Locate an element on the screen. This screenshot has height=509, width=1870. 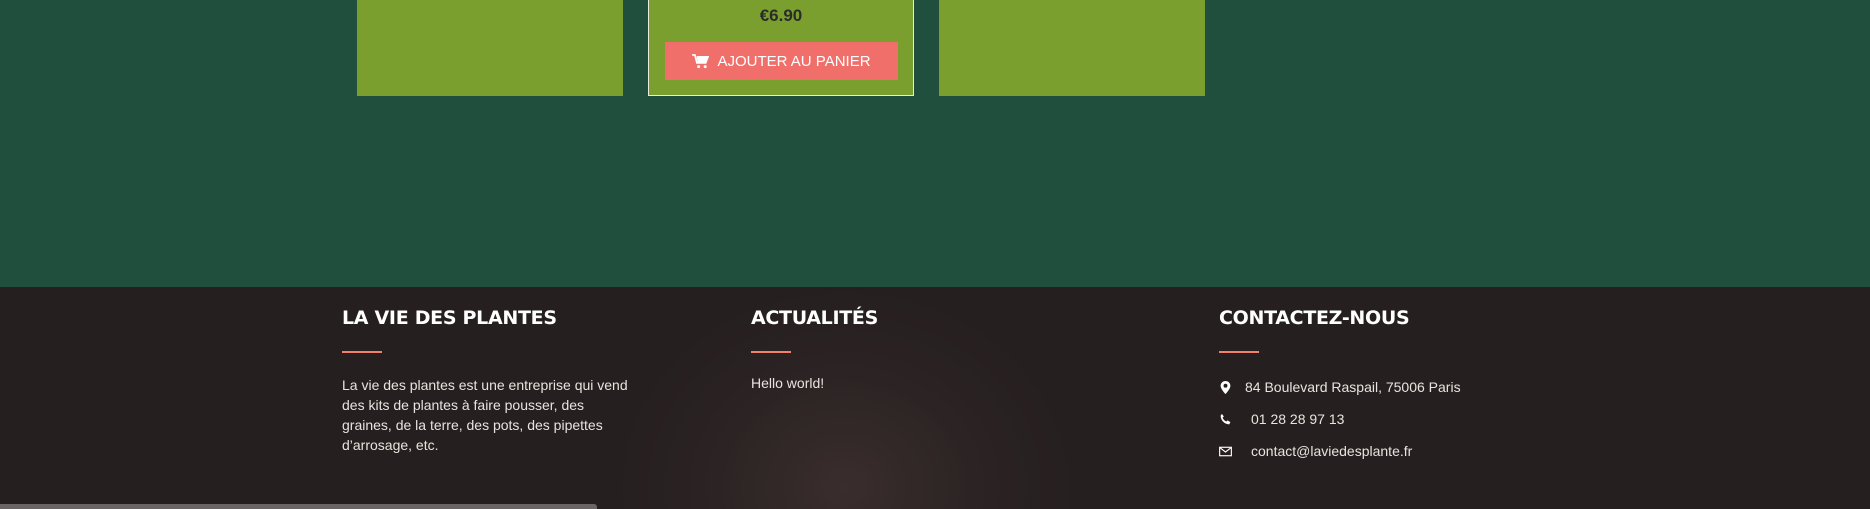
product-card: €6.90 AJOUTER AU PANIER is located at coordinates (781, 48).